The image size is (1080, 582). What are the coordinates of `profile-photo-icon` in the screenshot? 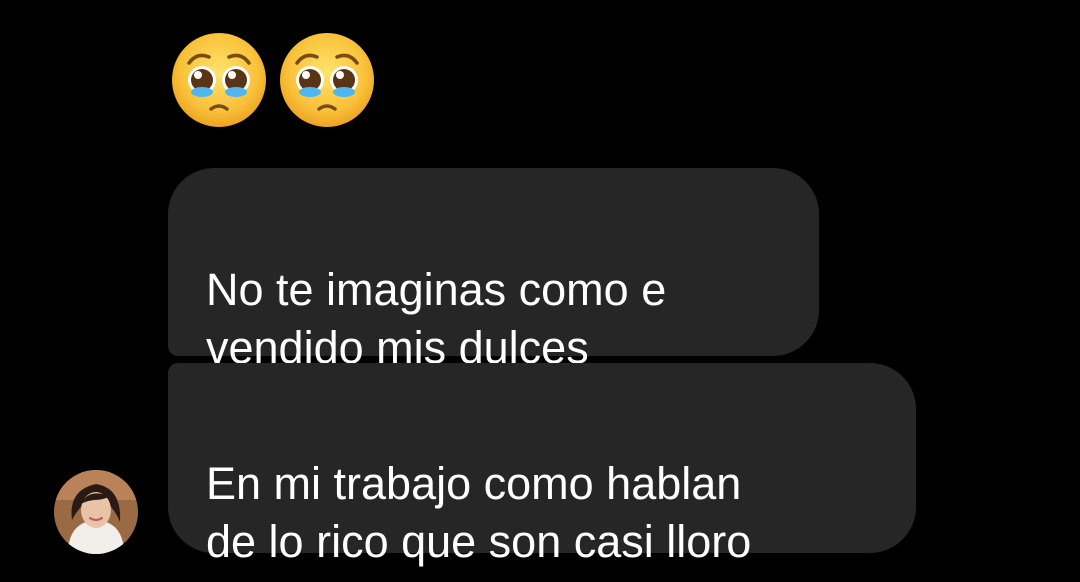 It's located at (96, 512).